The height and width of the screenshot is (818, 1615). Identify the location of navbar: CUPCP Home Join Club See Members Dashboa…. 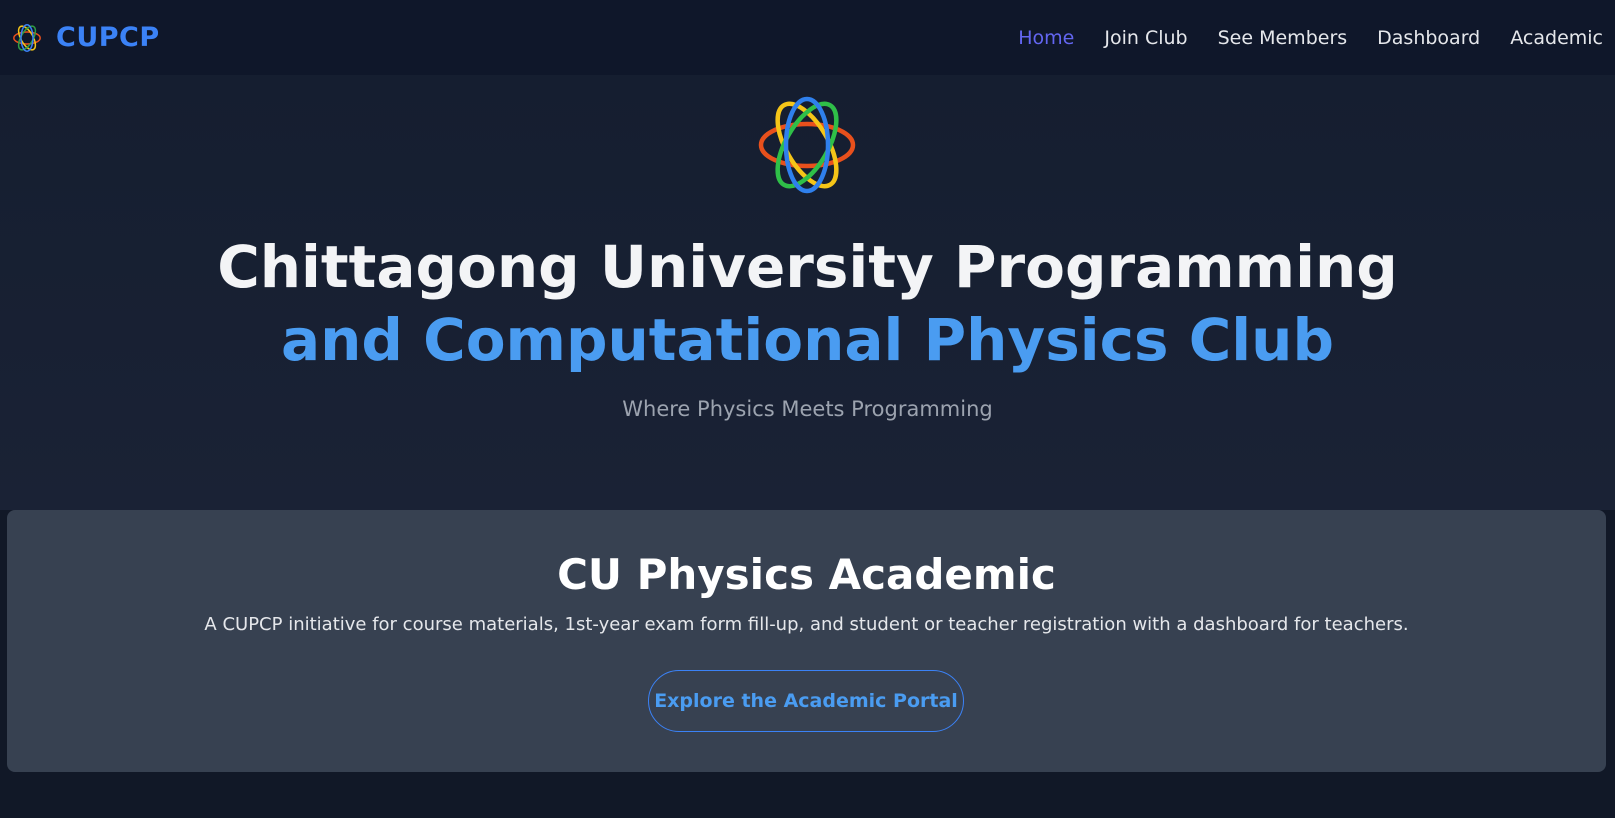
(807, 37).